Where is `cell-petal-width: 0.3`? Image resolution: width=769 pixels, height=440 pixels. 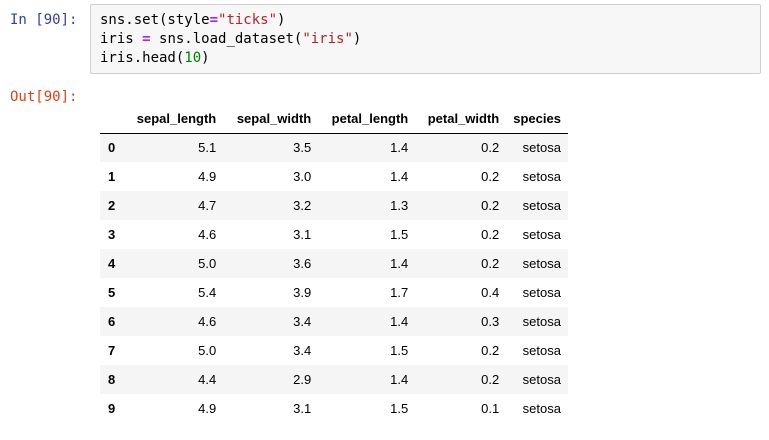
cell-petal-width: 0.3 is located at coordinates (490, 321).